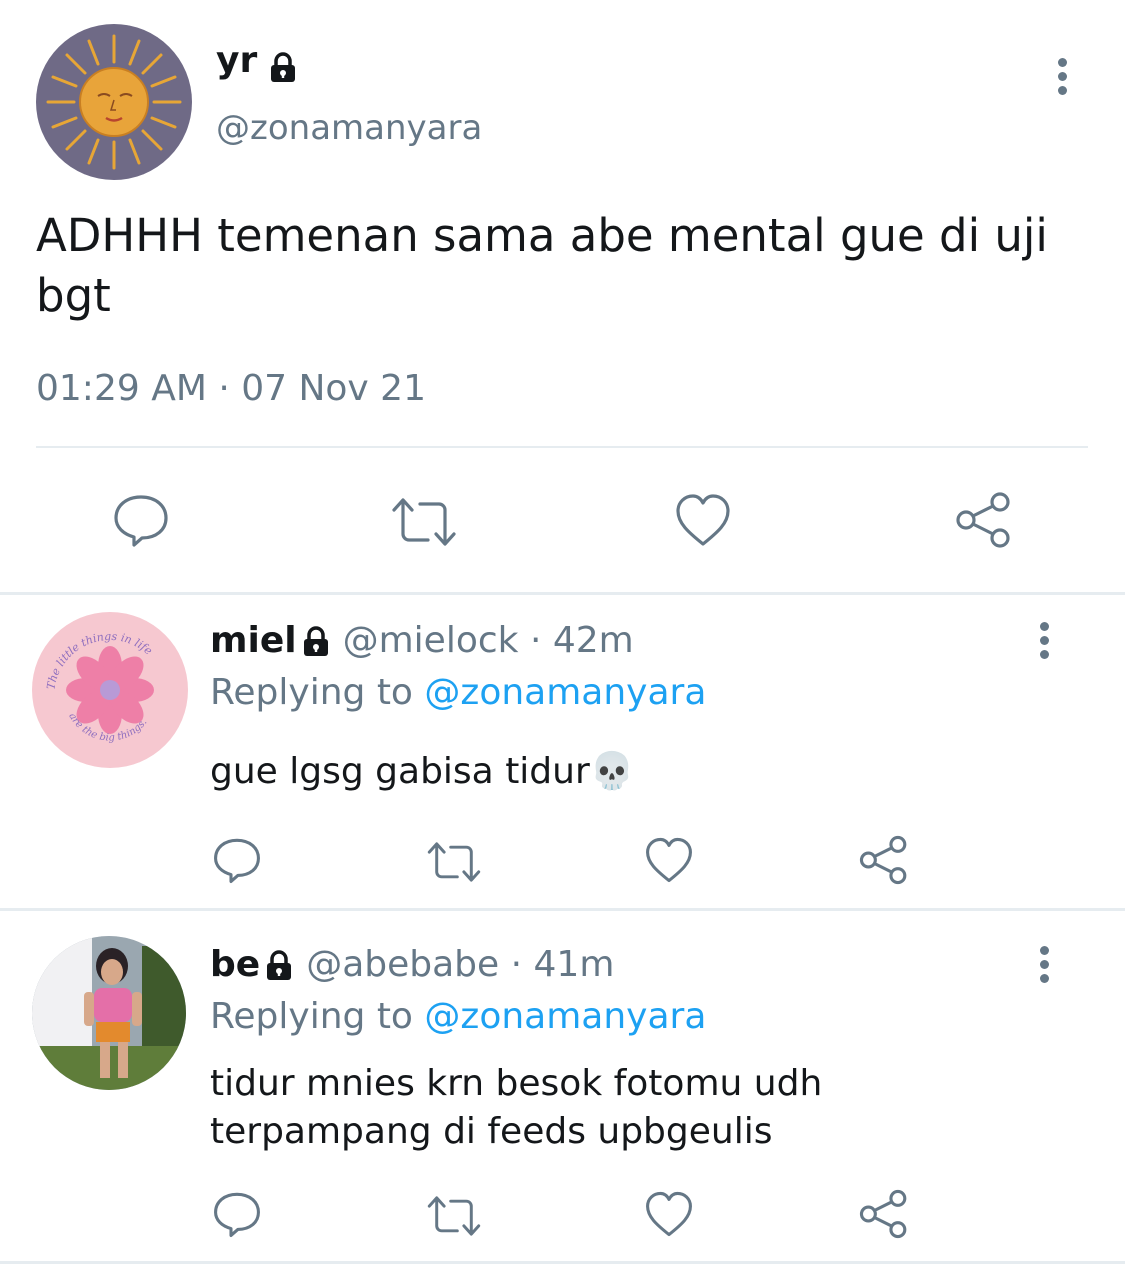 The height and width of the screenshot is (1266, 1125). I want to click on person-avatar-image, so click(109, 1013).